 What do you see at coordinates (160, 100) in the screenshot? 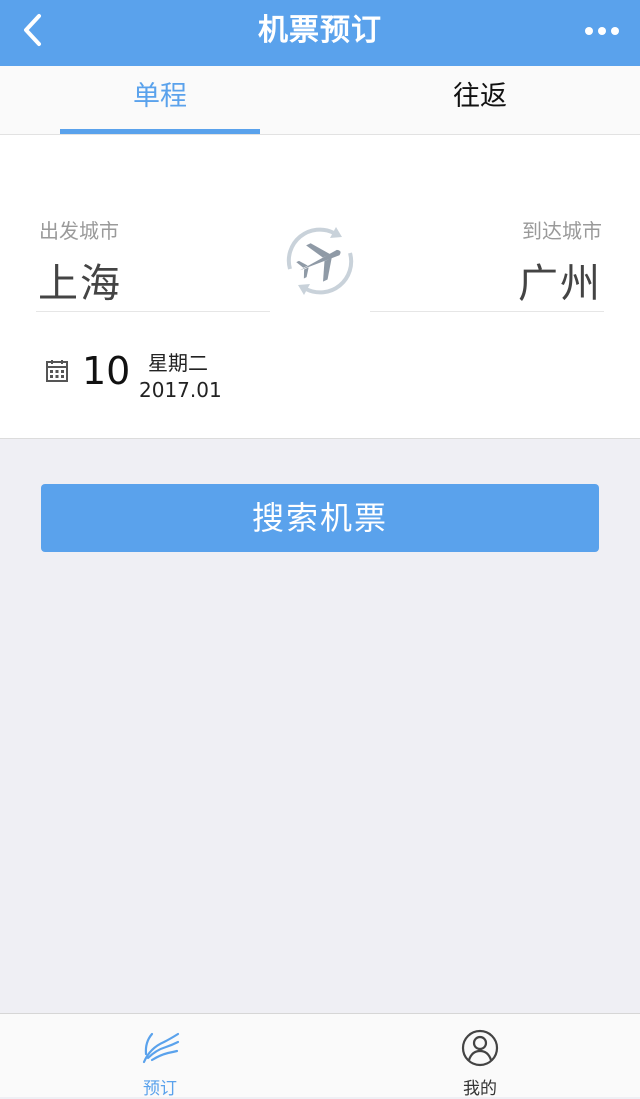
I see `tab-one-way: 单程` at bounding box center [160, 100].